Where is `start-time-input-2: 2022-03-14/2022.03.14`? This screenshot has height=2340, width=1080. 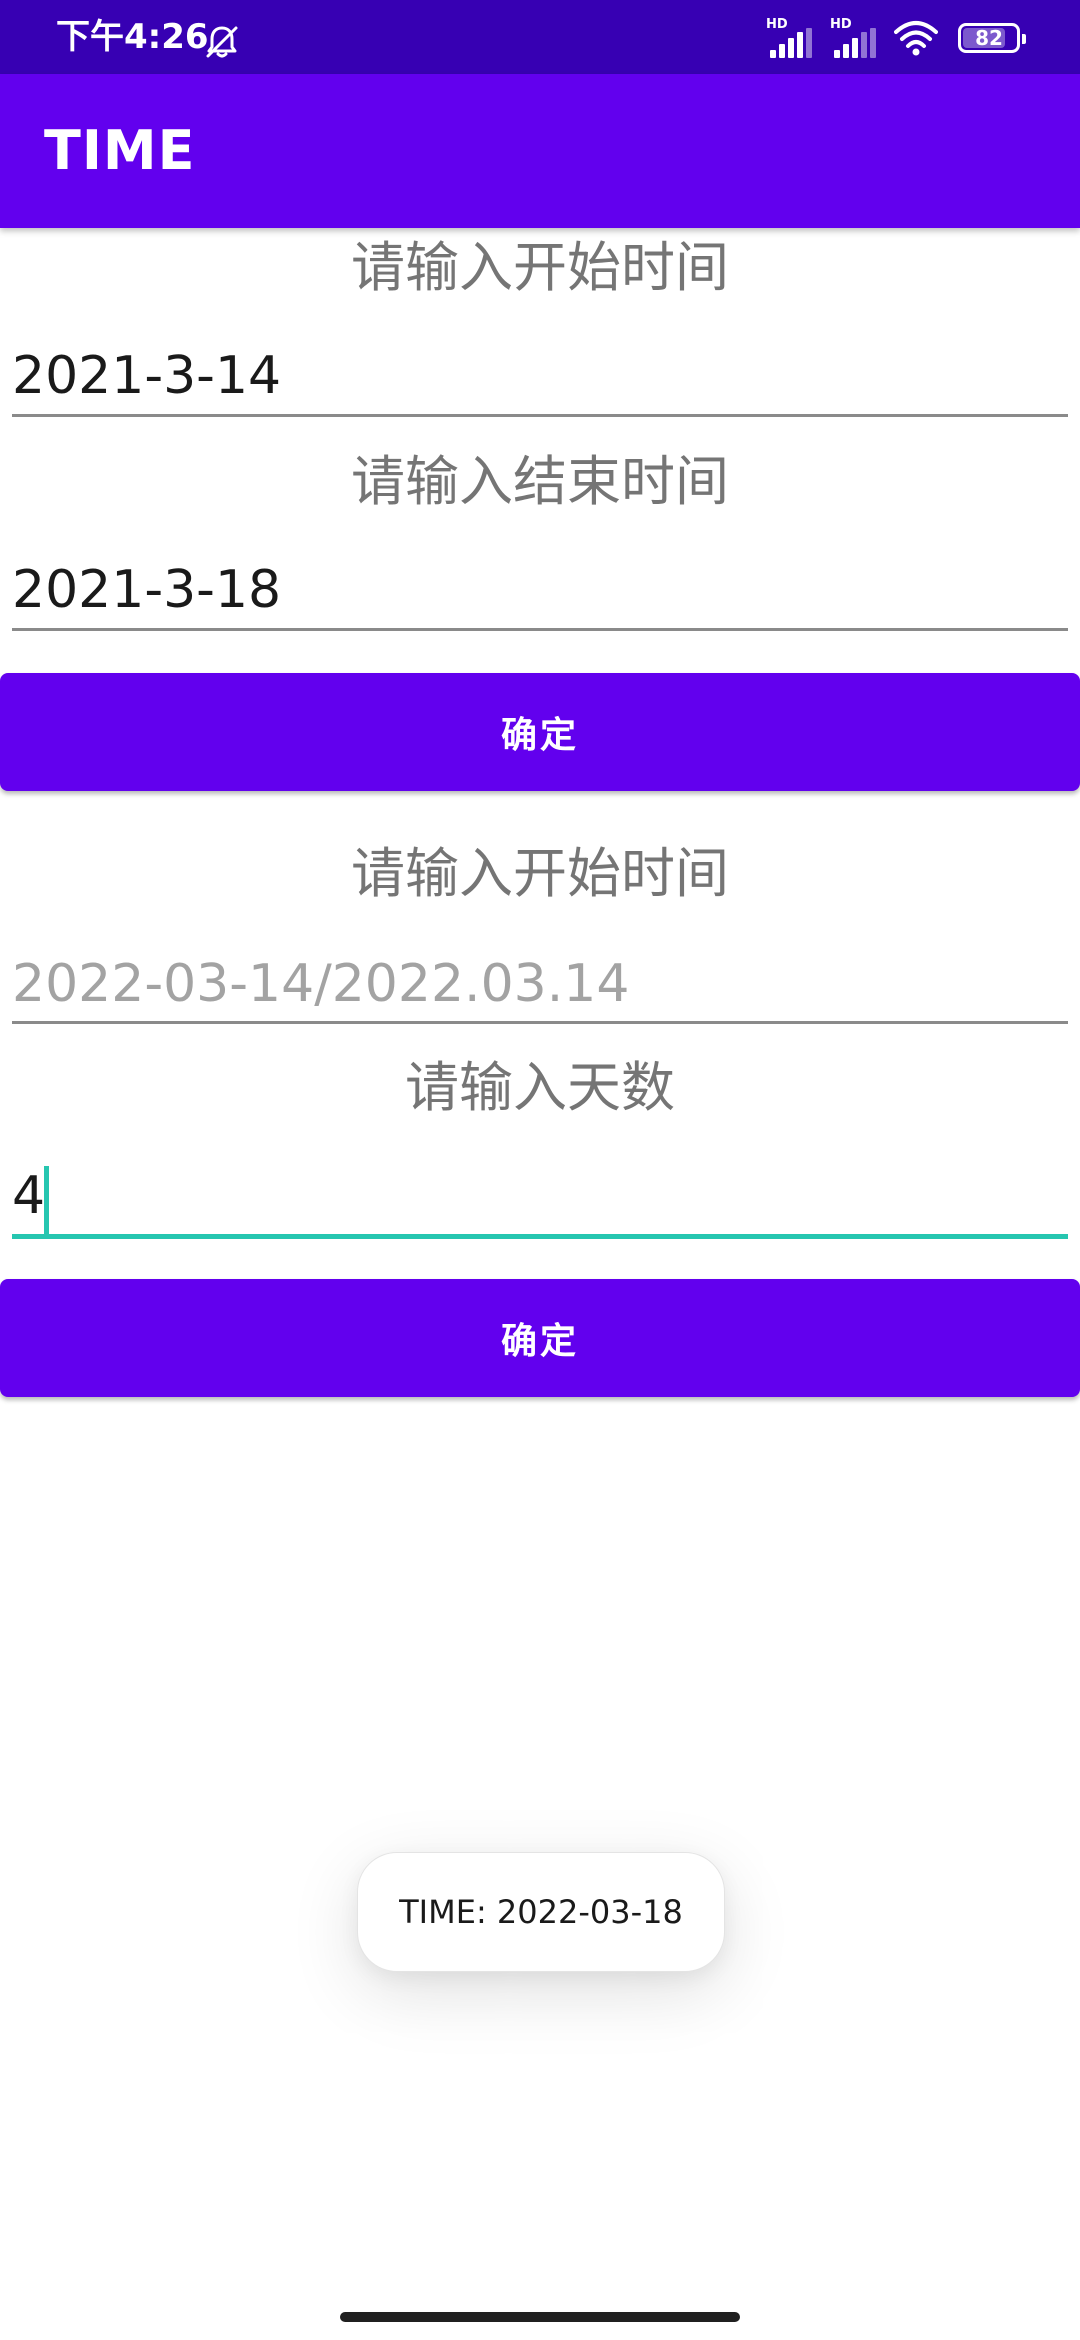 start-time-input-2: 2022-03-14/2022.03.14 is located at coordinates (540, 984).